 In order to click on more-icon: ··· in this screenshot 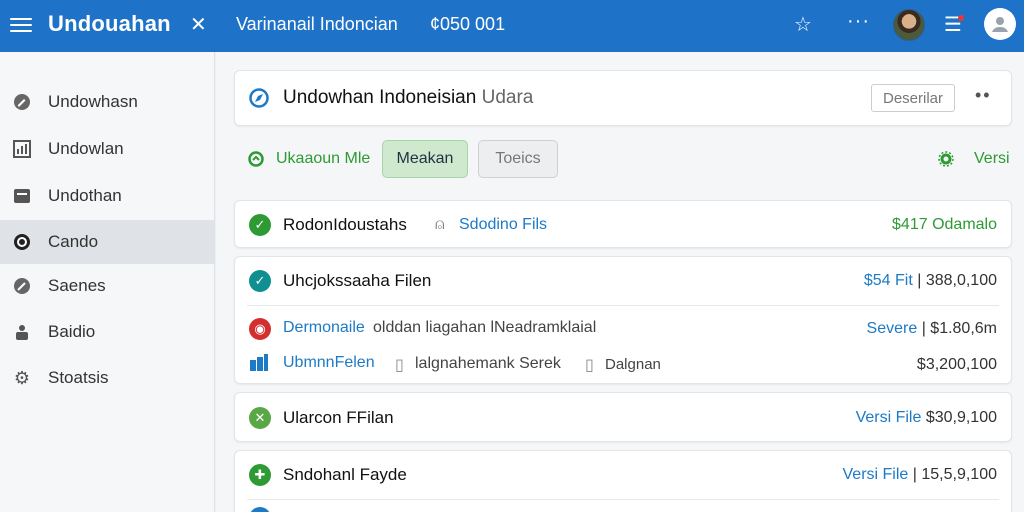, I will do `click(858, 21)`.